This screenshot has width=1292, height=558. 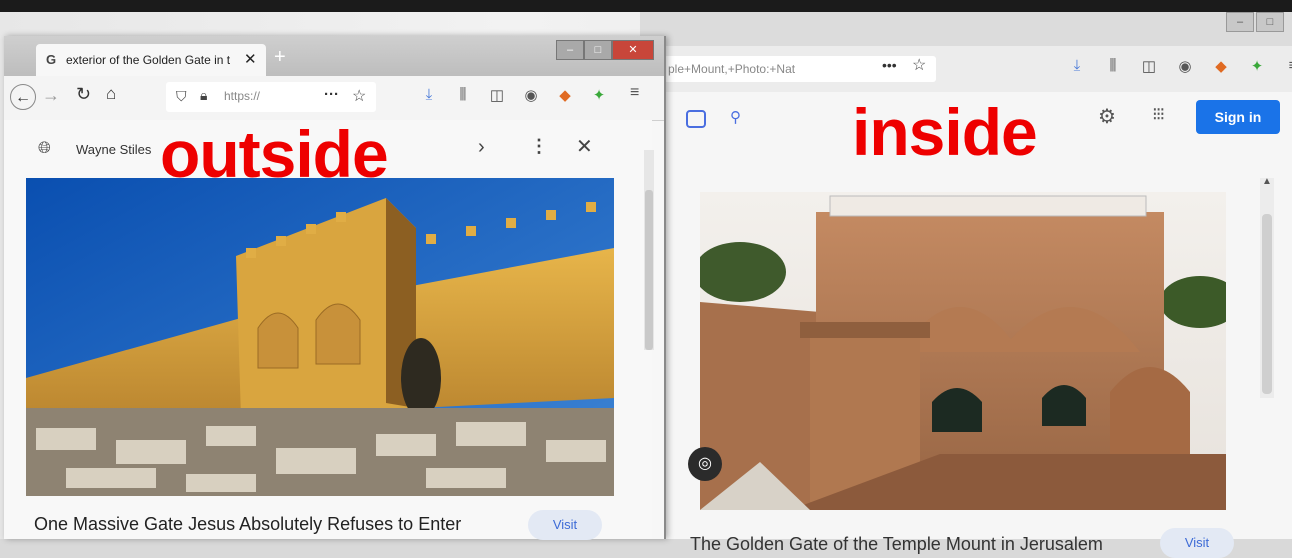 What do you see at coordinates (280, 57) in the screenshot?
I see `new-tab-icon: +` at bounding box center [280, 57].